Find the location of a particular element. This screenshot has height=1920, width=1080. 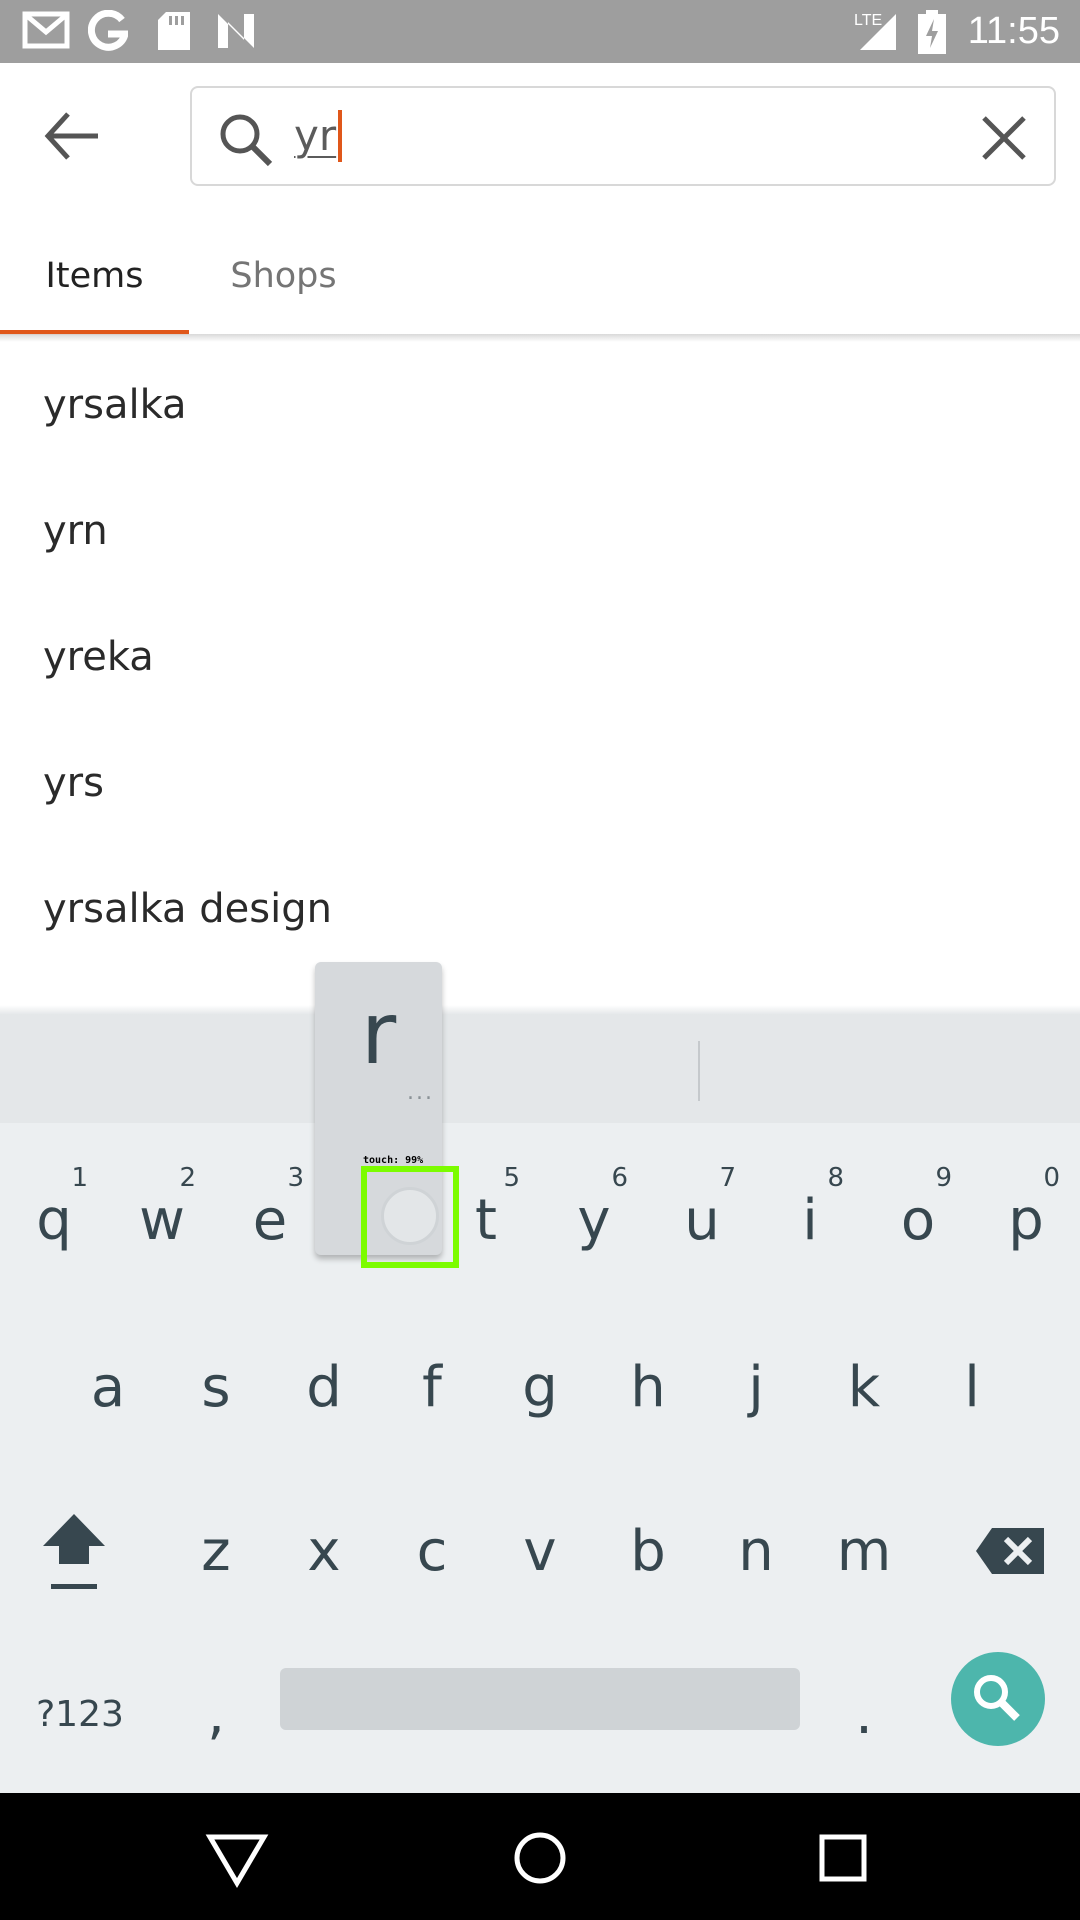

search-input: yr is located at coordinates (318, 136).